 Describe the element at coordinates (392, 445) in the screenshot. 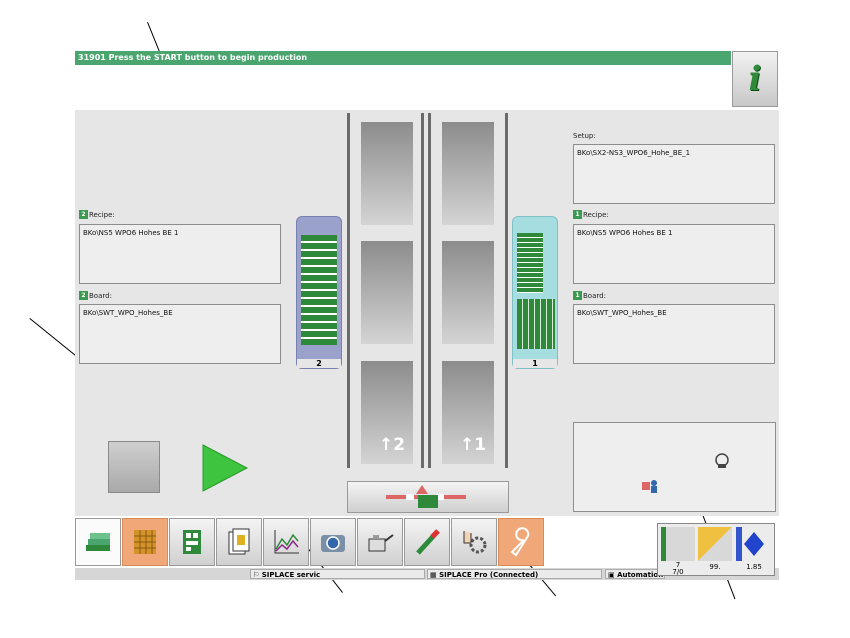

I see `lane-2-arrow-icon: ↑2` at that location.